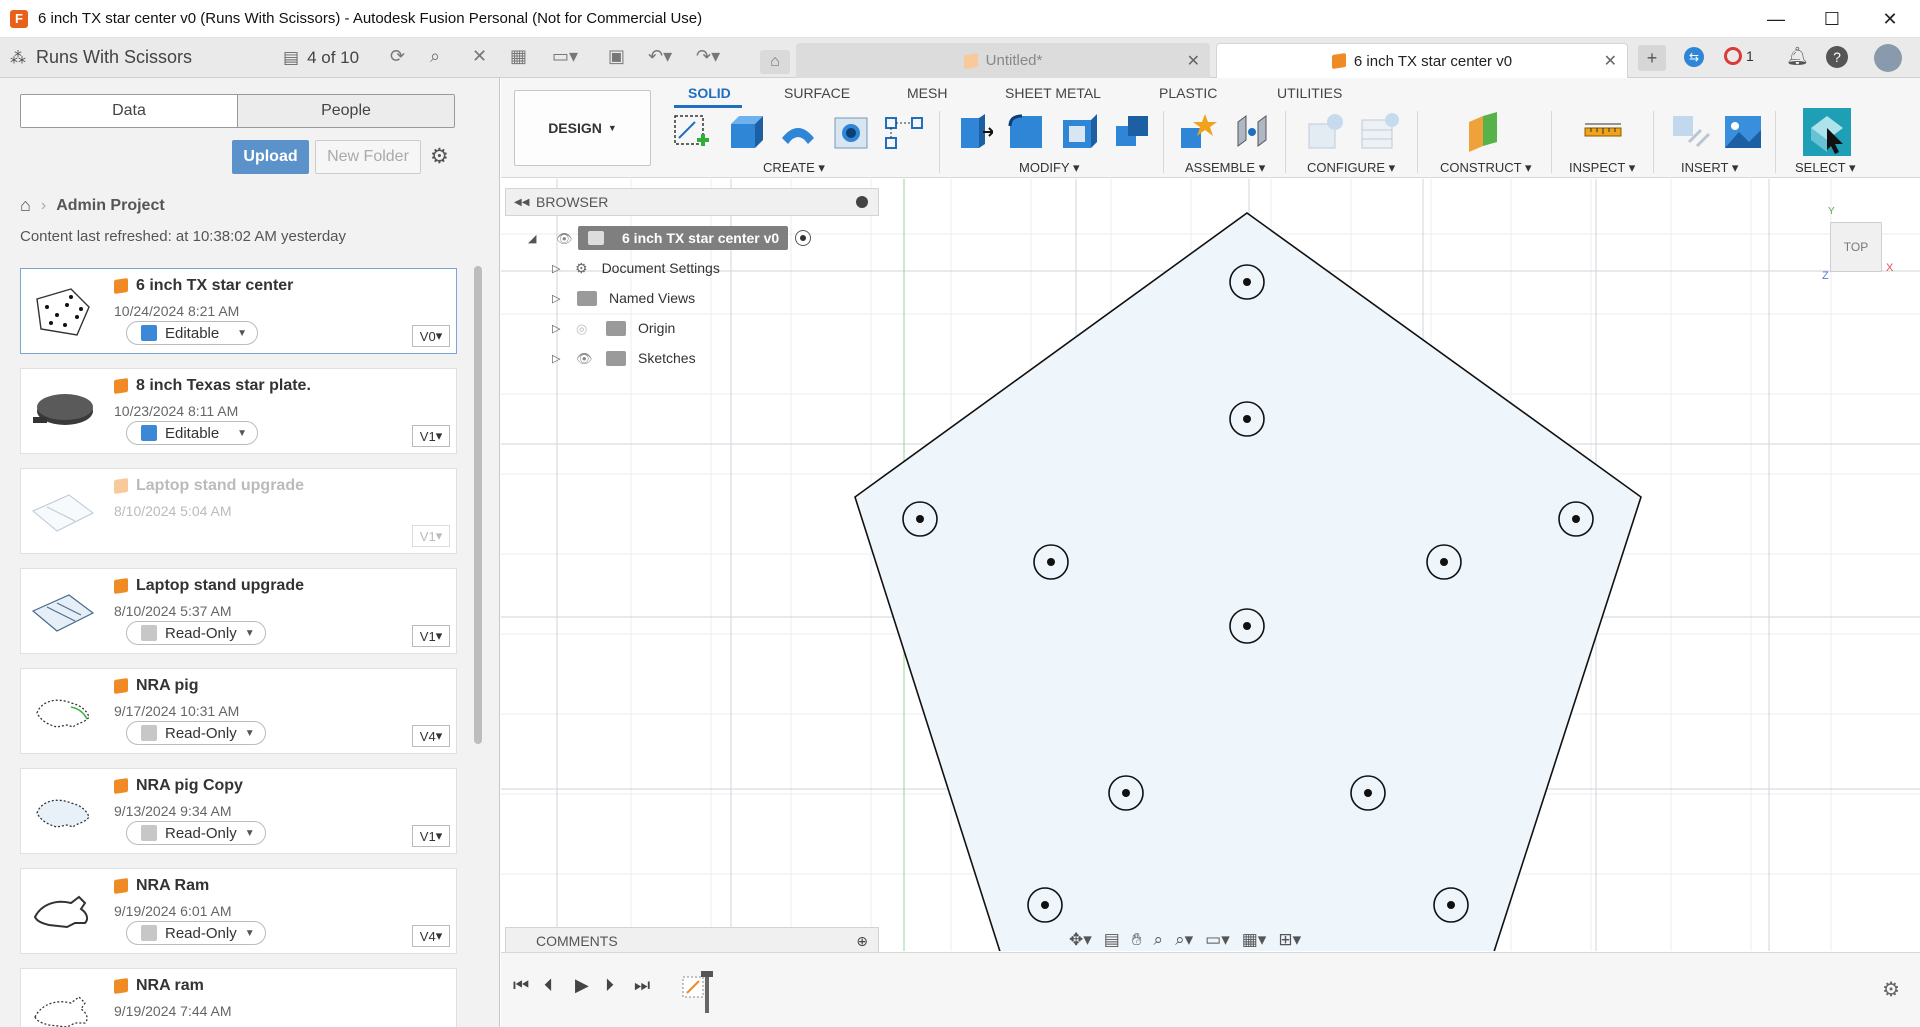  What do you see at coordinates (691, 132) in the screenshot?
I see `create-sketch-icon` at bounding box center [691, 132].